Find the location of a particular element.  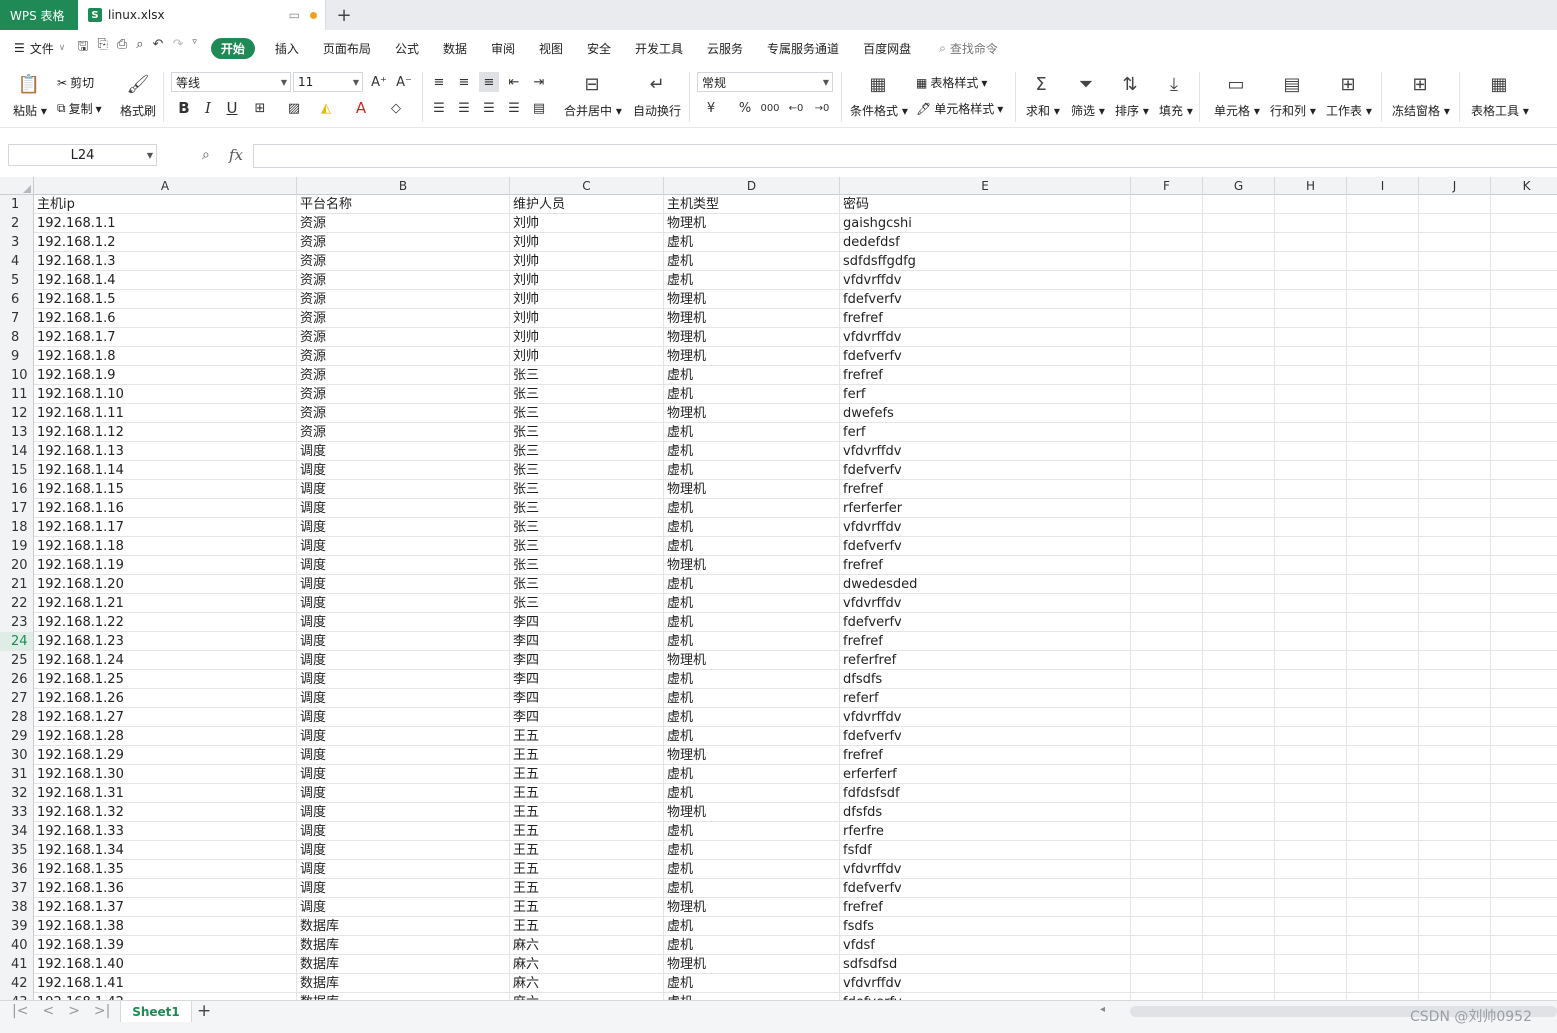

cell-B39: 数据库 is located at coordinates (403, 926).